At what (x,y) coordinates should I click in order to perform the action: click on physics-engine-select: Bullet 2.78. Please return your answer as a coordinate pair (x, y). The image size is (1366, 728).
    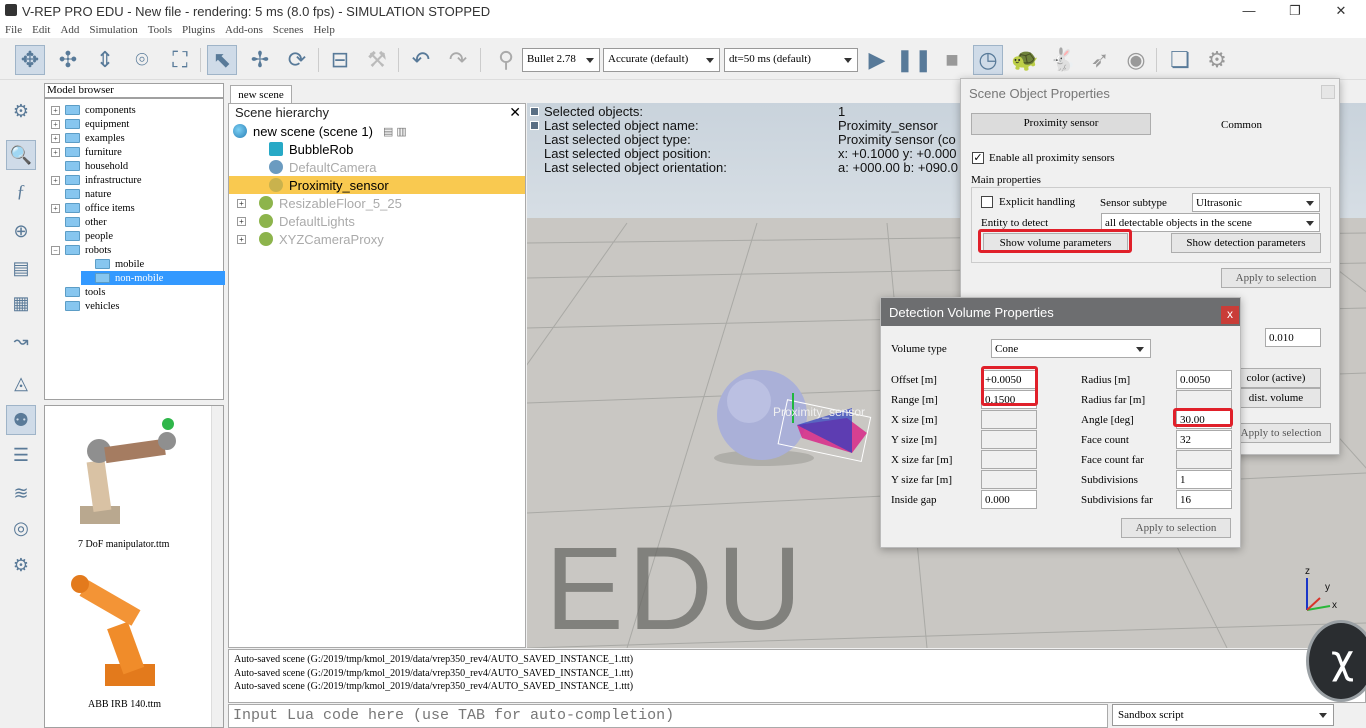
    Looking at the image, I should click on (561, 60).